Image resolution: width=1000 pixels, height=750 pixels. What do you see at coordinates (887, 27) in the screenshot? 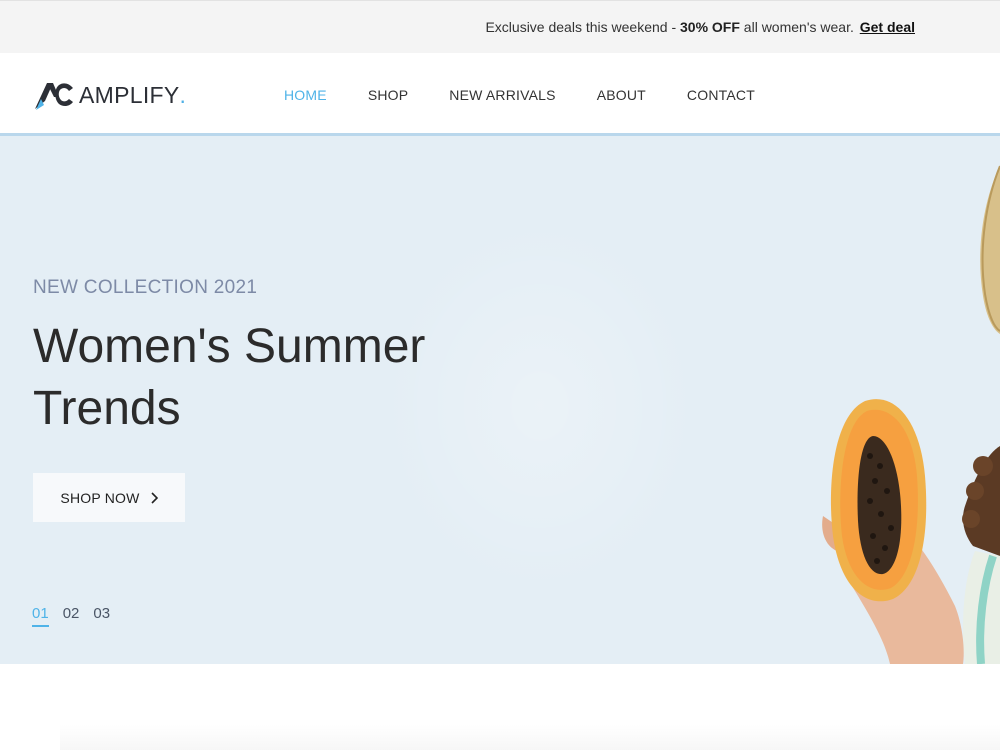
I see `get-deal-link: Get deal` at bounding box center [887, 27].